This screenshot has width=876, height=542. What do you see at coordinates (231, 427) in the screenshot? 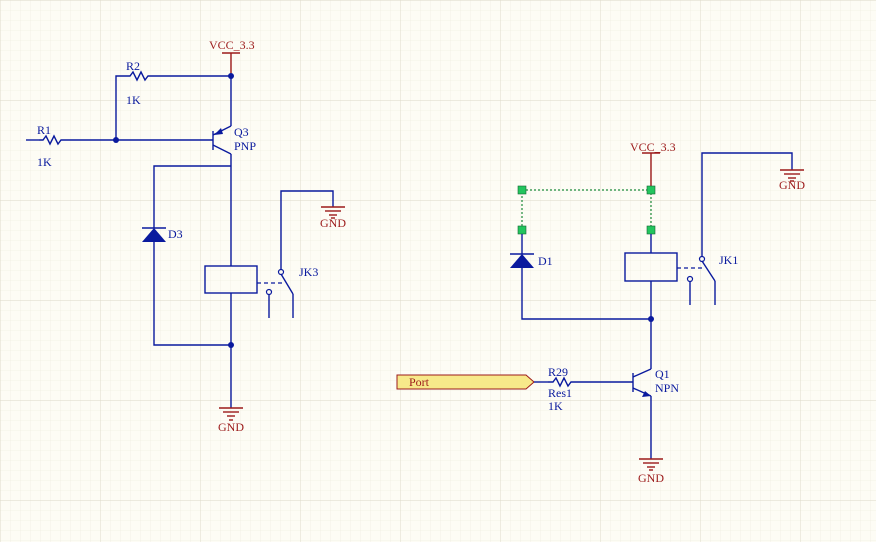
I see `gnd-label-left: GND` at bounding box center [231, 427].